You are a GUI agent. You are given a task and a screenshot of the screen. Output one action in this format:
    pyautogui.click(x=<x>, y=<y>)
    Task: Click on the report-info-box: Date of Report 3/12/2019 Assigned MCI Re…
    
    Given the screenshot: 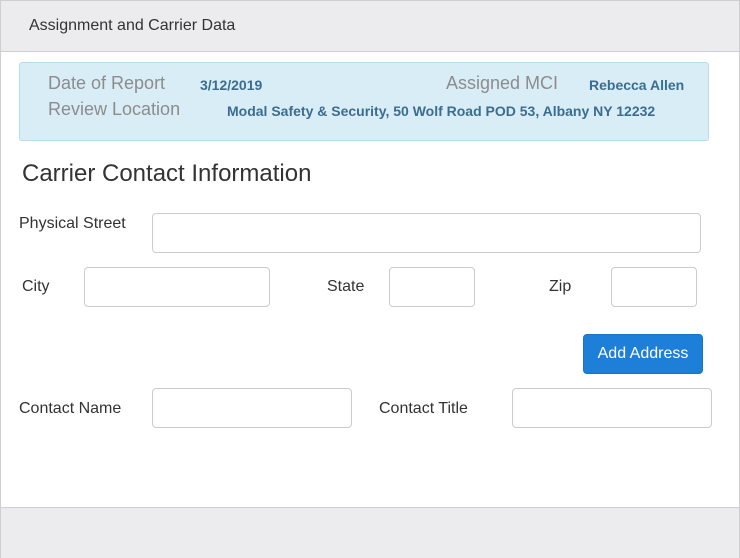 What is the action you would take?
    pyautogui.click(x=364, y=101)
    